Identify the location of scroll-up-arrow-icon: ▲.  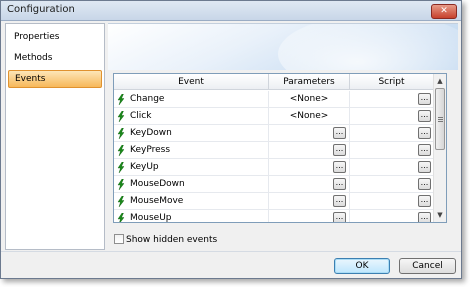
(440, 81).